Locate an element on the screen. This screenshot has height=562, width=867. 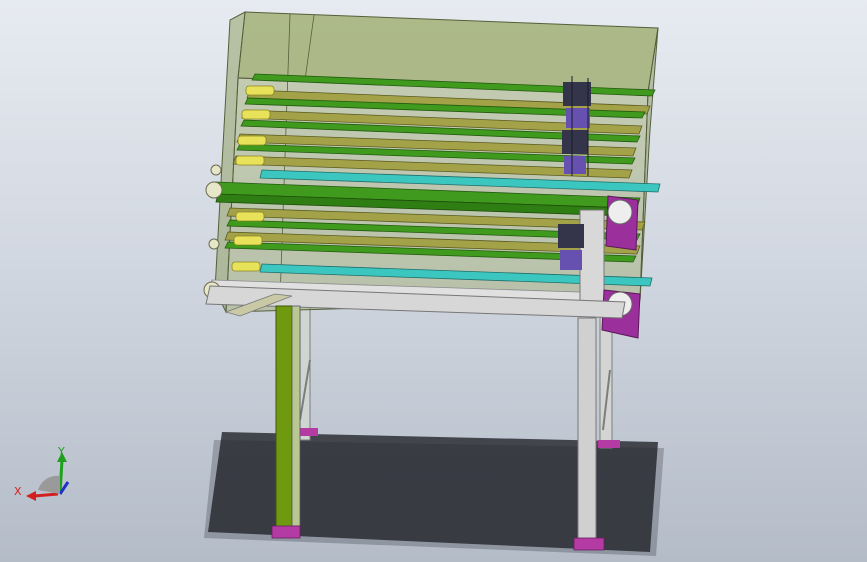
front-left-foot is located at coordinates (286, 532).